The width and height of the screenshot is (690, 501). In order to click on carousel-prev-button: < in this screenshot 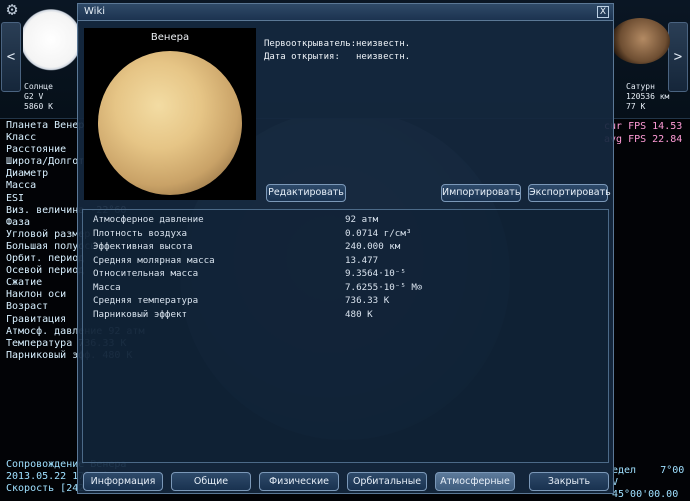, I will do `click(11, 57)`.